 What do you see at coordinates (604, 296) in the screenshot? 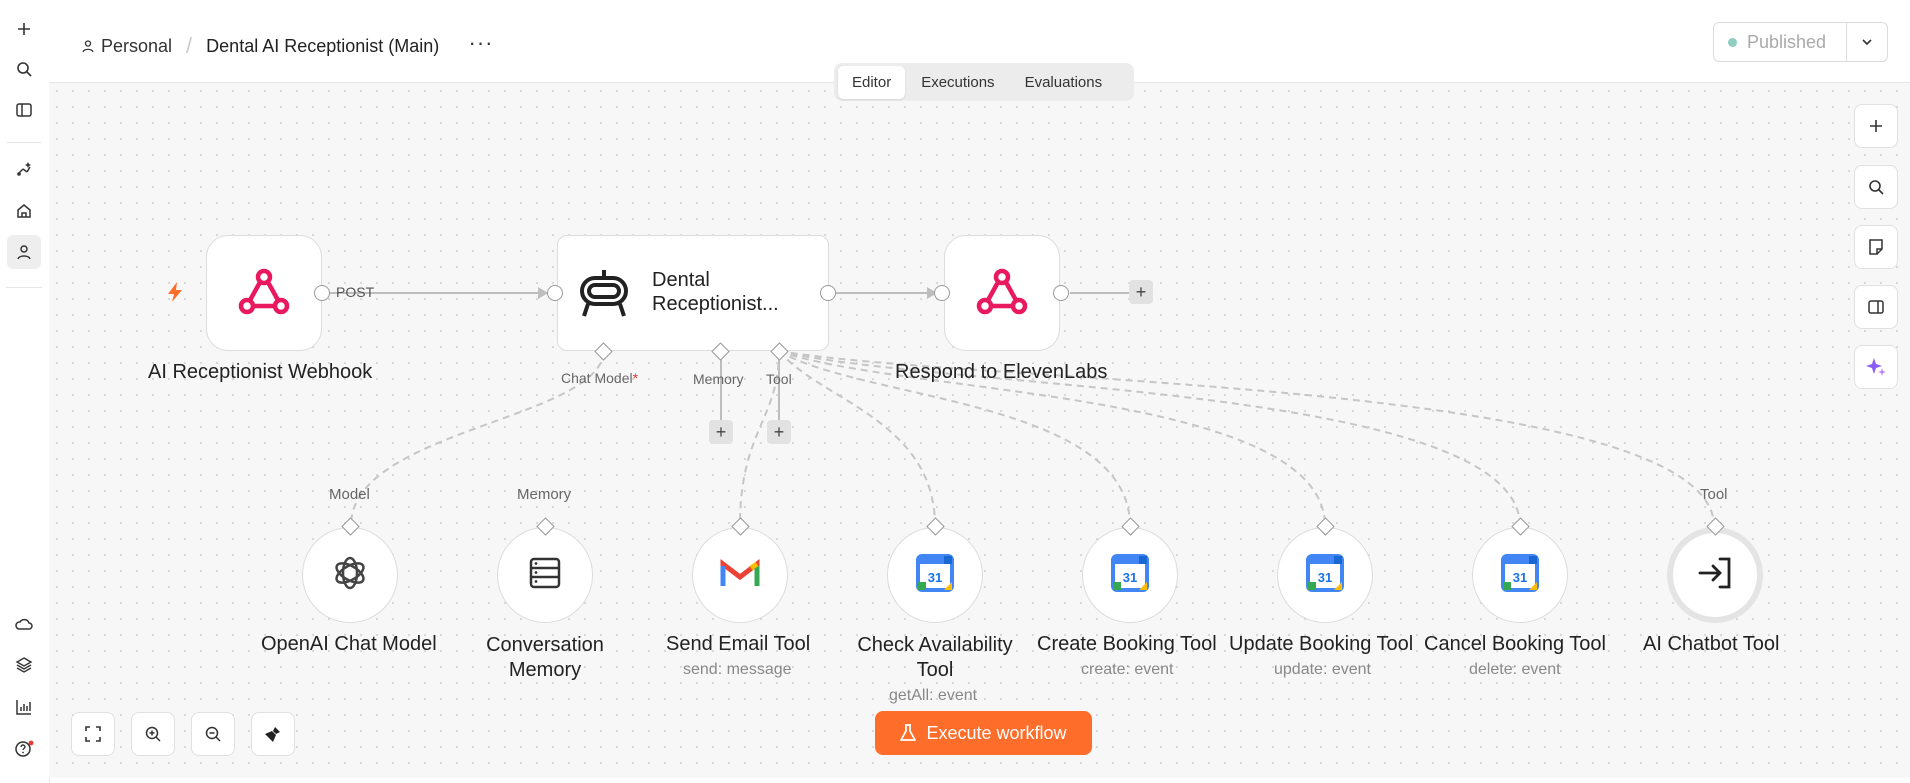
I see `robot-icon` at bounding box center [604, 296].